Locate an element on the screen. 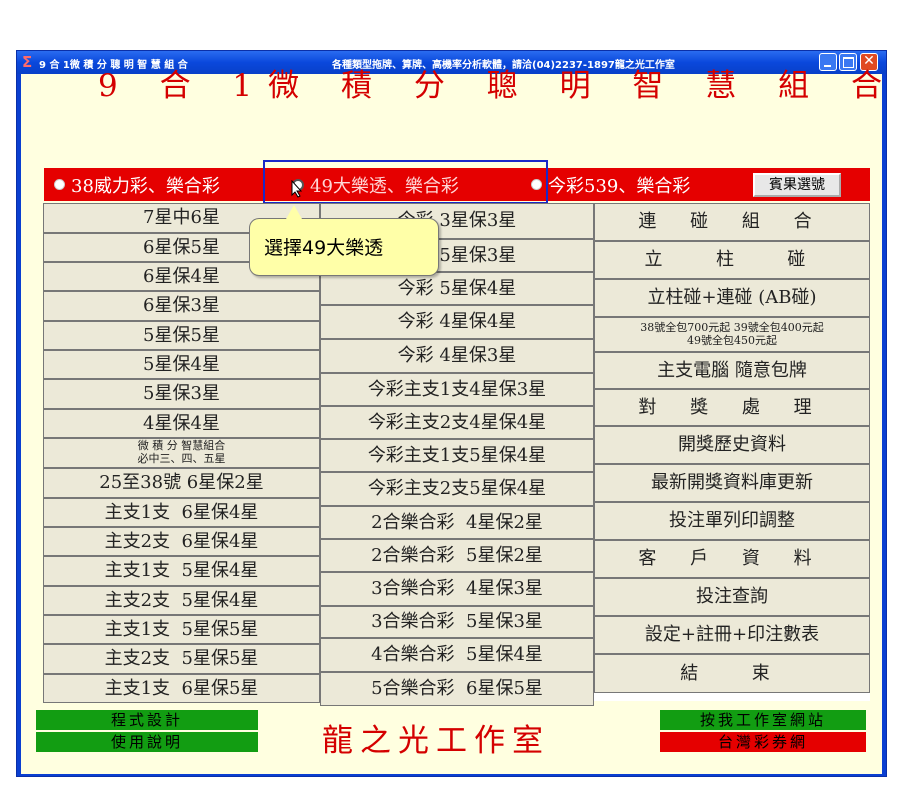 The width and height of the screenshot is (915, 799). button-label: 7星中6星 is located at coordinates (181, 217).